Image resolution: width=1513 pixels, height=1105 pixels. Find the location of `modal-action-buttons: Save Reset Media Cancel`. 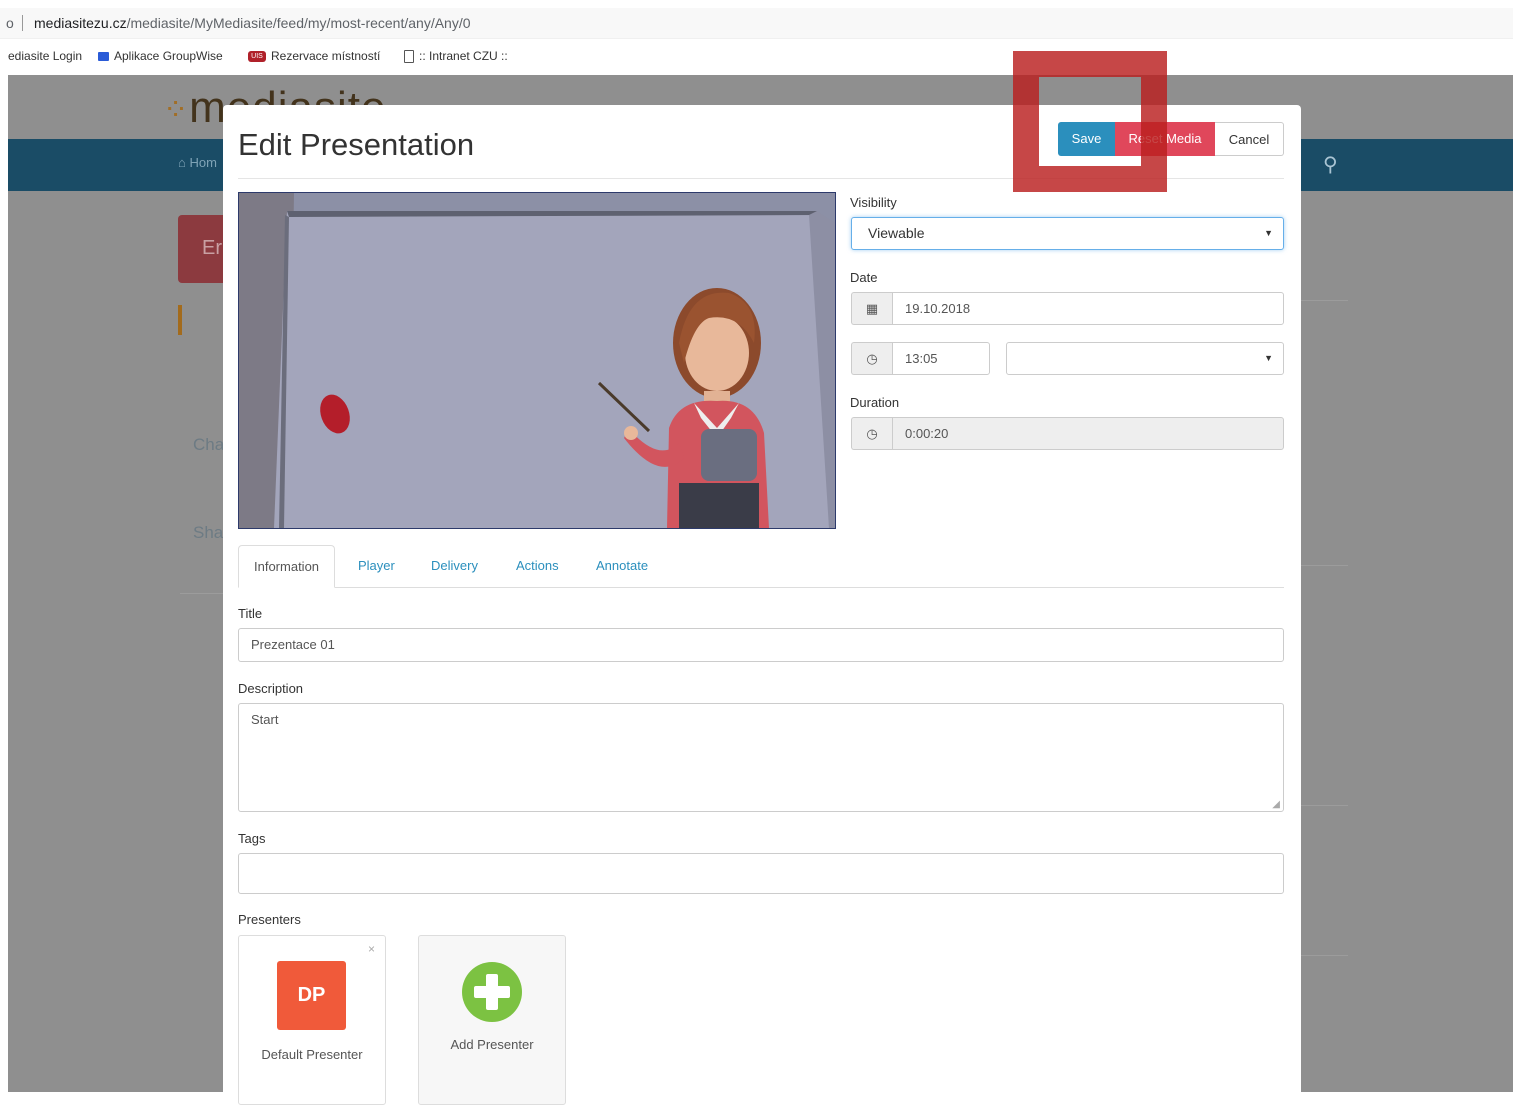

modal-action-buttons: Save Reset Media Cancel is located at coordinates (1171, 139).